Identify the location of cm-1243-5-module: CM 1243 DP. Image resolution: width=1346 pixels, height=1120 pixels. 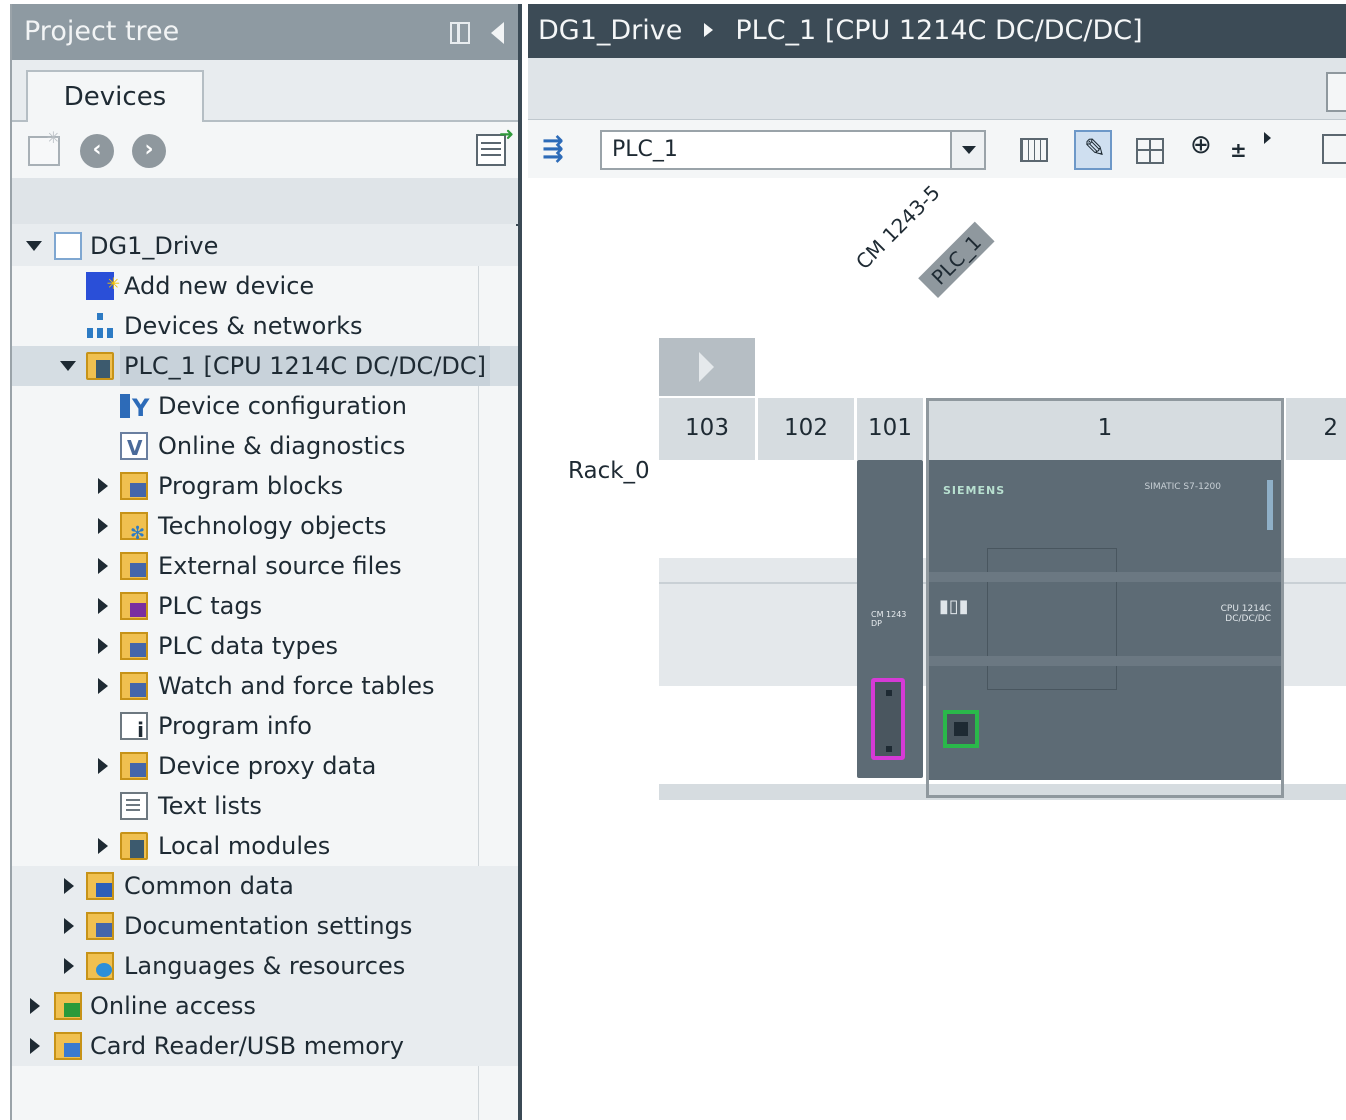
(890, 619).